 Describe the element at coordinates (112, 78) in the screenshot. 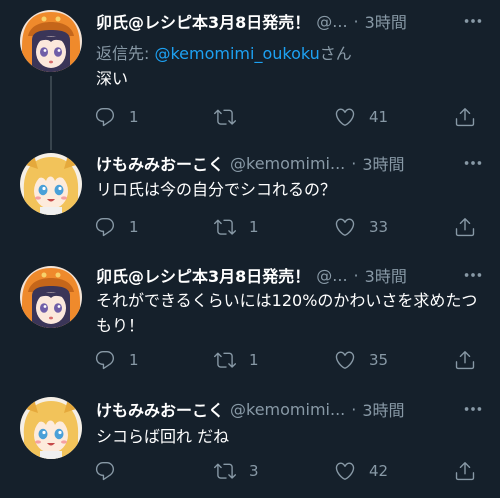

I see `tweet-text: 深い` at that location.